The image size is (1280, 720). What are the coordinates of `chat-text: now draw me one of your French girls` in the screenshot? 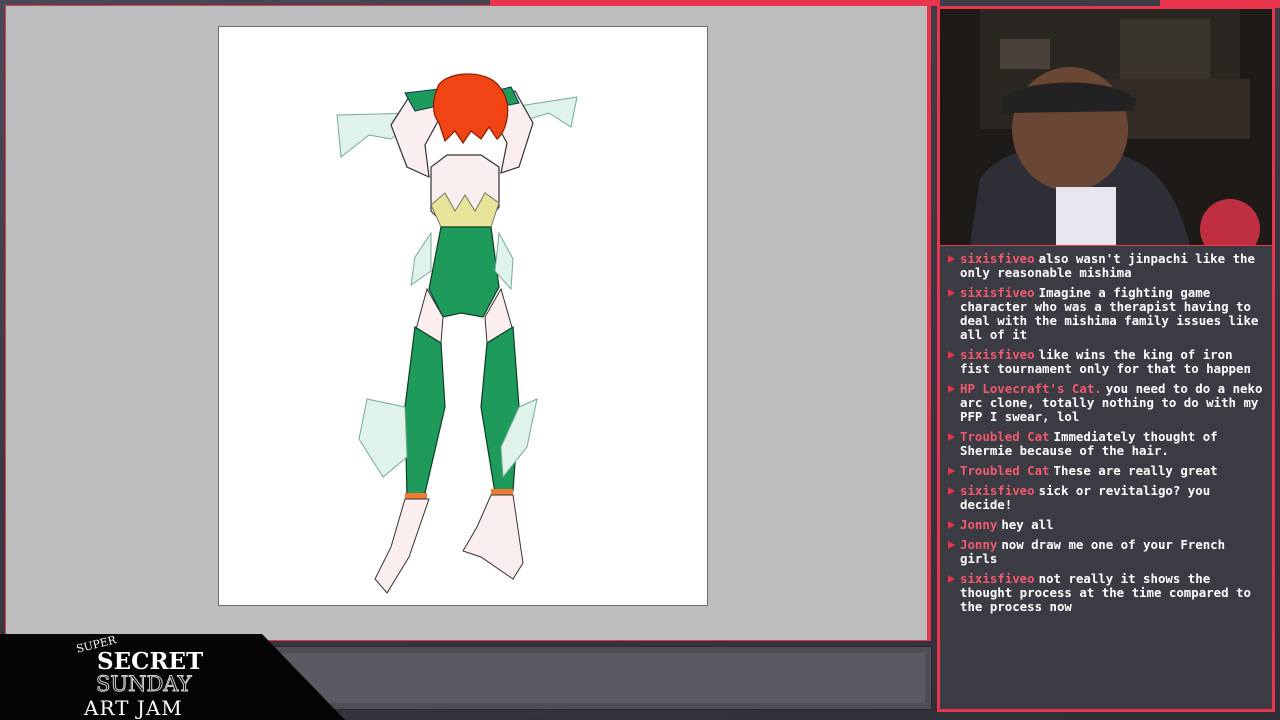 It's located at (1093, 551).